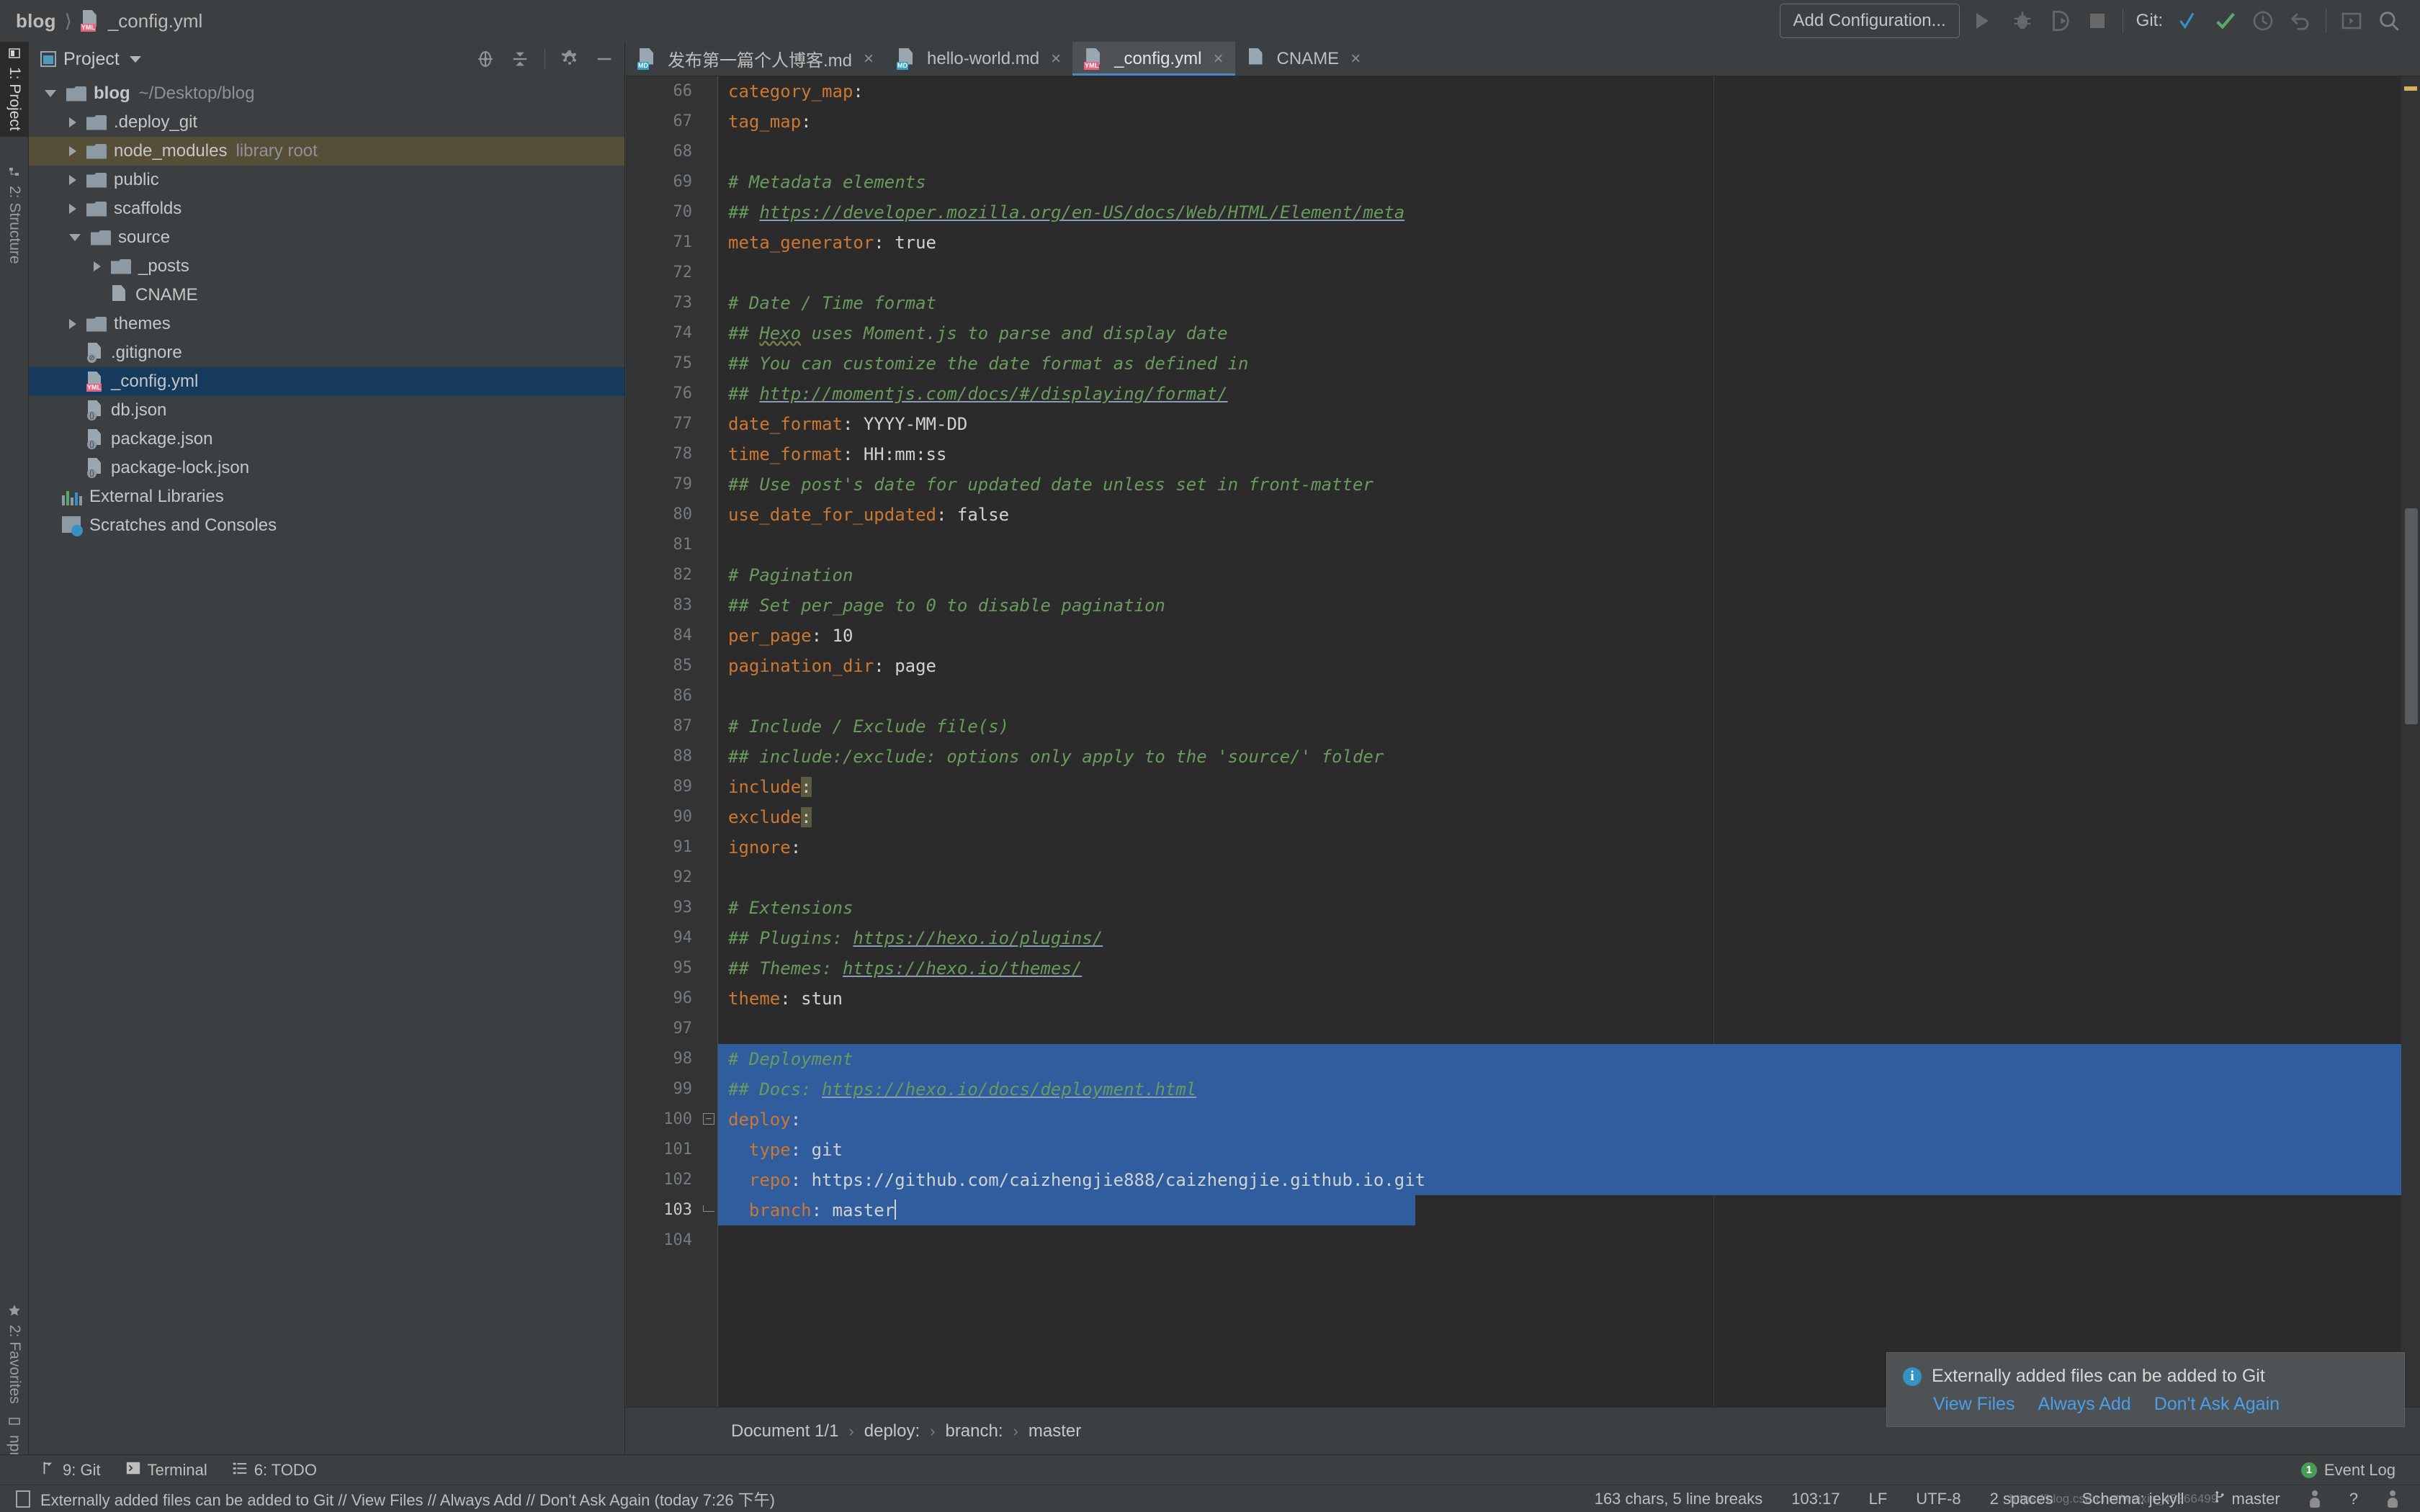 This screenshot has width=2420, height=1512. Describe the element at coordinates (1523, 91) in the screenshot. I see `code-line: 66 category_map:` at that location.